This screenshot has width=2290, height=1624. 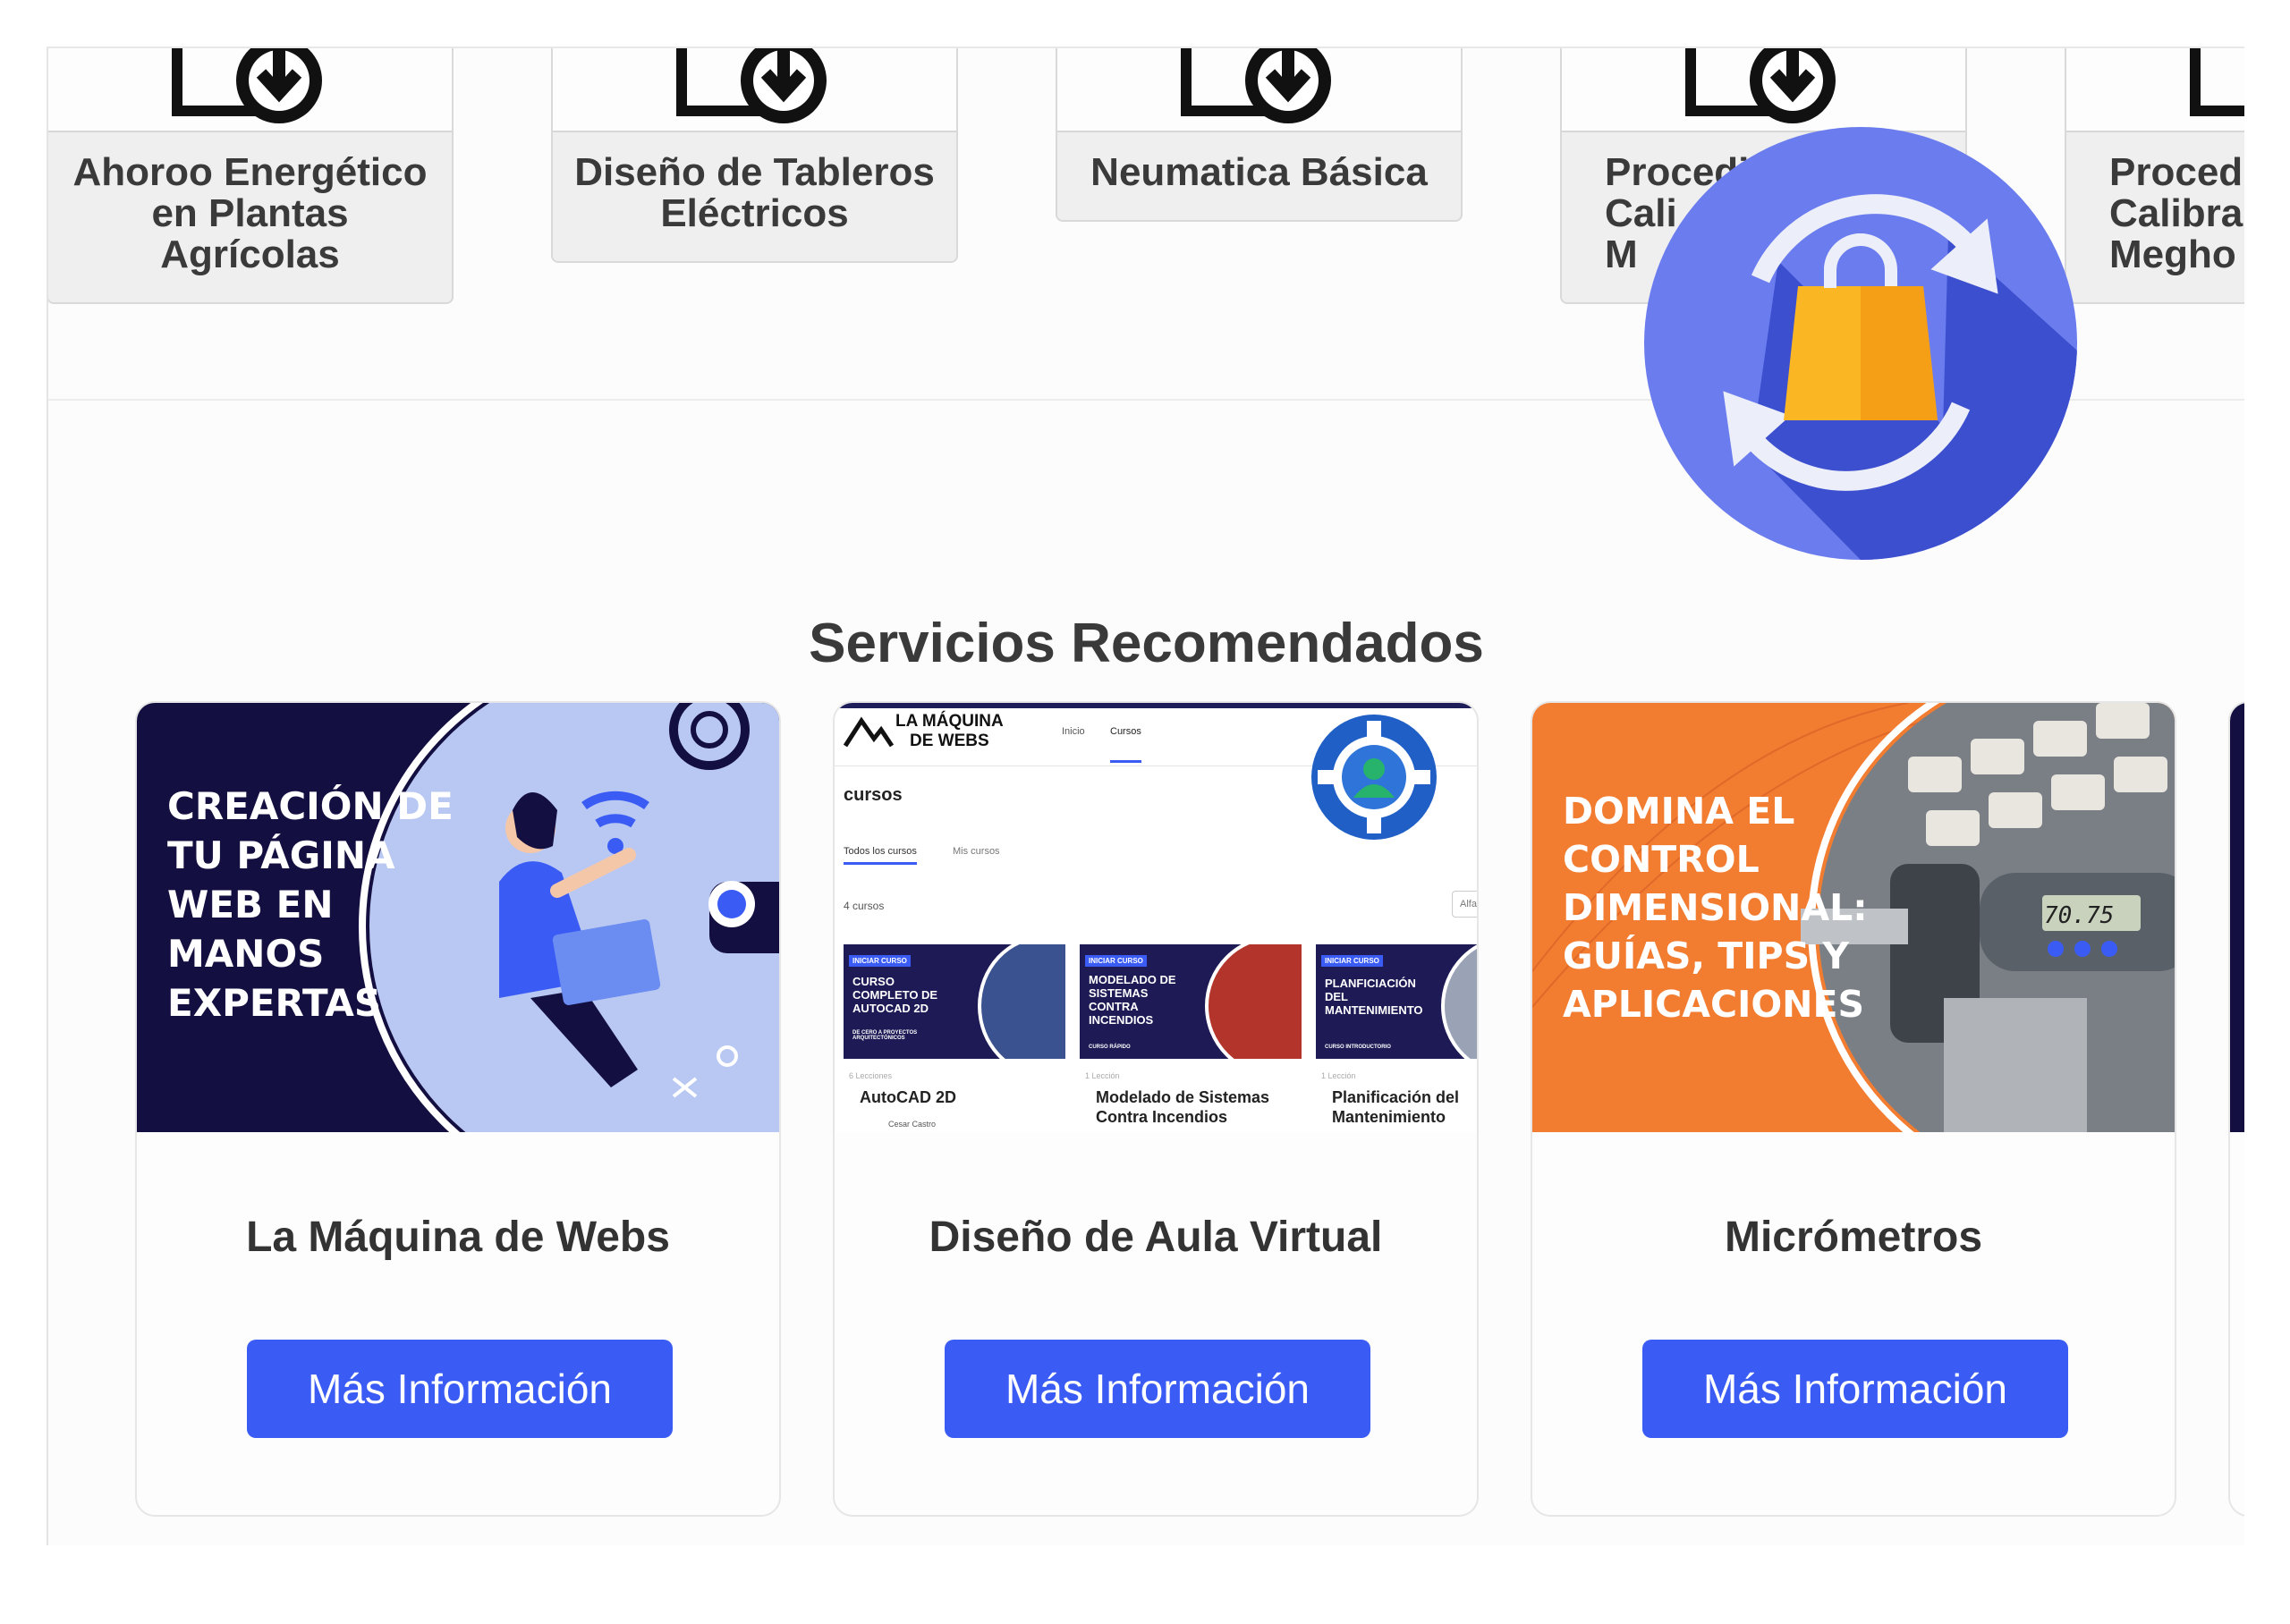 I want to click on courses-heading: cursos, so click(x=873, y=795).